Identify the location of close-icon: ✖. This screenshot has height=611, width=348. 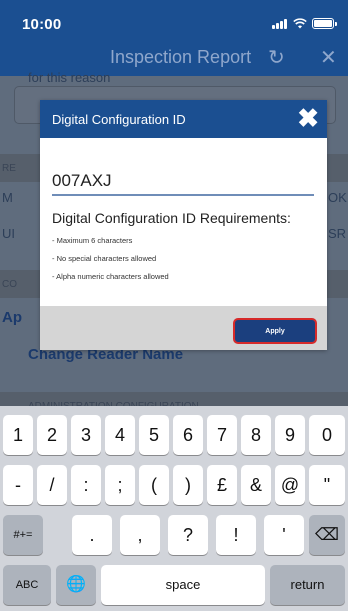
(308, 118).